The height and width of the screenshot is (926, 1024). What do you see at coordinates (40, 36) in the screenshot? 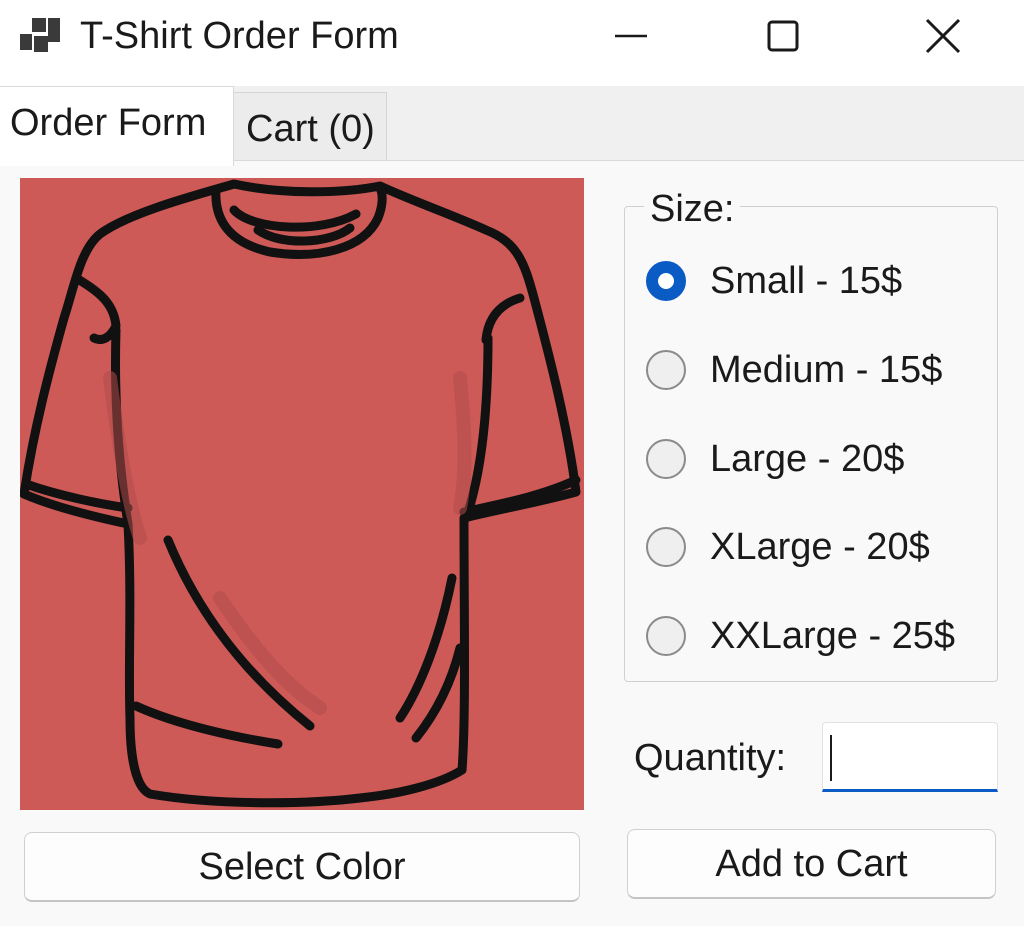
I see `app-icon` at bounding box center [40, 36].